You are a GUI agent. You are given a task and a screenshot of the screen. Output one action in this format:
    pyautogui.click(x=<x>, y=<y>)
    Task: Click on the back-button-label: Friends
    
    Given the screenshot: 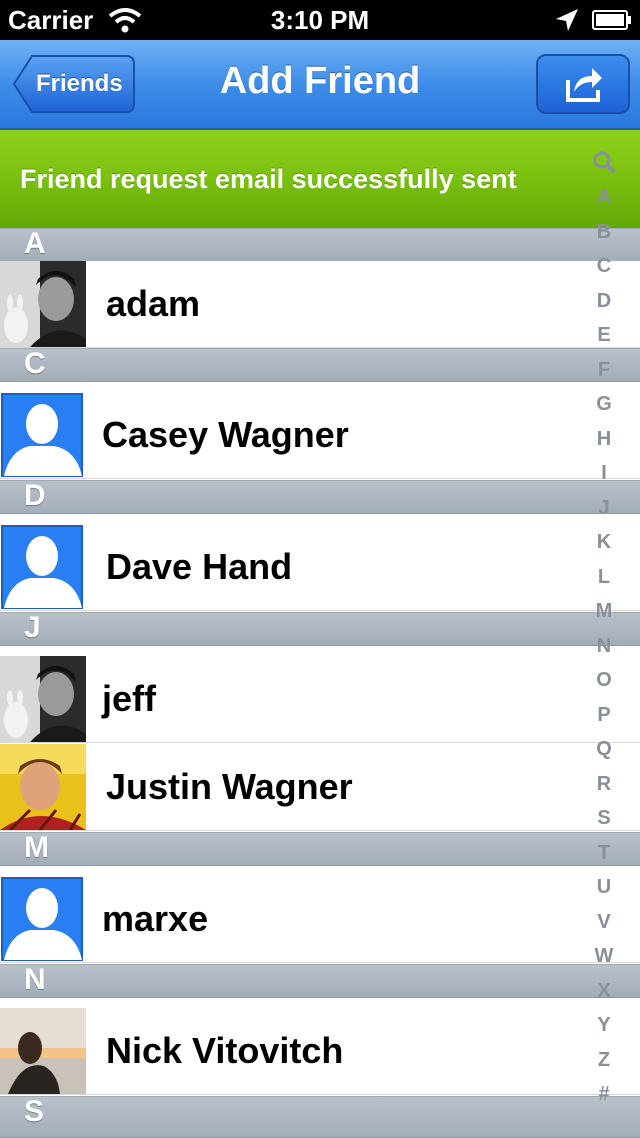 What is the action you would take?
    pyautogui.click(x=79, y=83)
    